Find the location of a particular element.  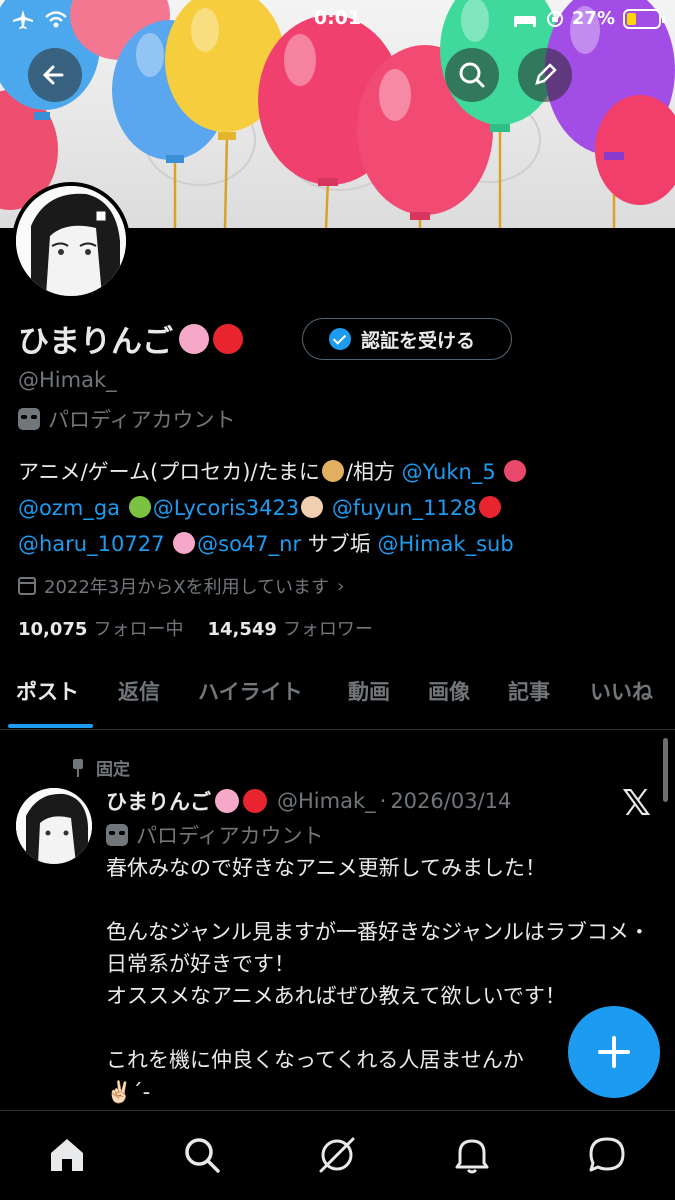

tab-posts: ポスト is located at coordinates (47, 691).